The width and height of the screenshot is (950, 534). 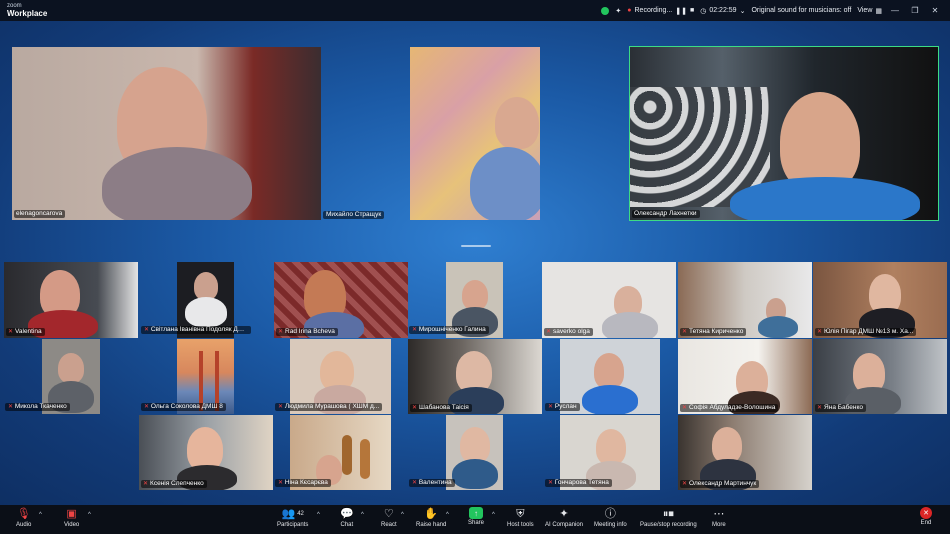 I want to click on close-icon: ✕, so click(x=935, y=10).